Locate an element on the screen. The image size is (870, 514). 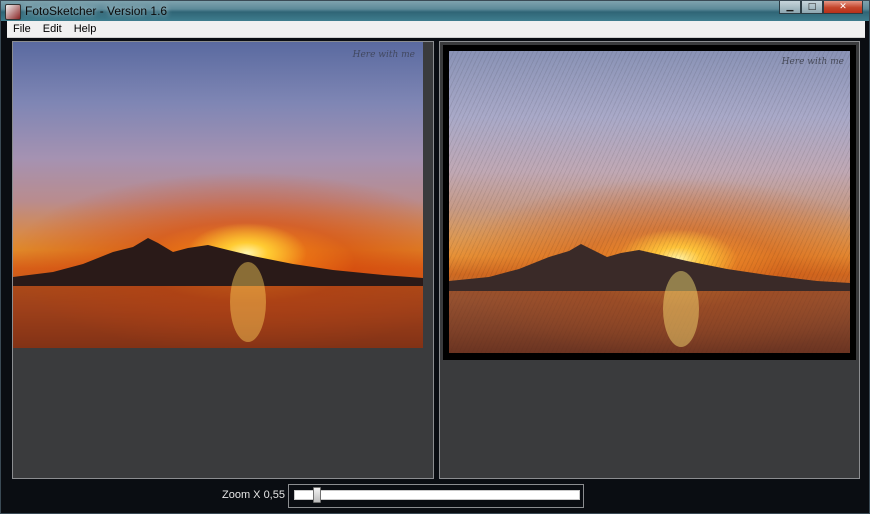
sketch-watermark: Here with me is located at coordinates (812, 62).